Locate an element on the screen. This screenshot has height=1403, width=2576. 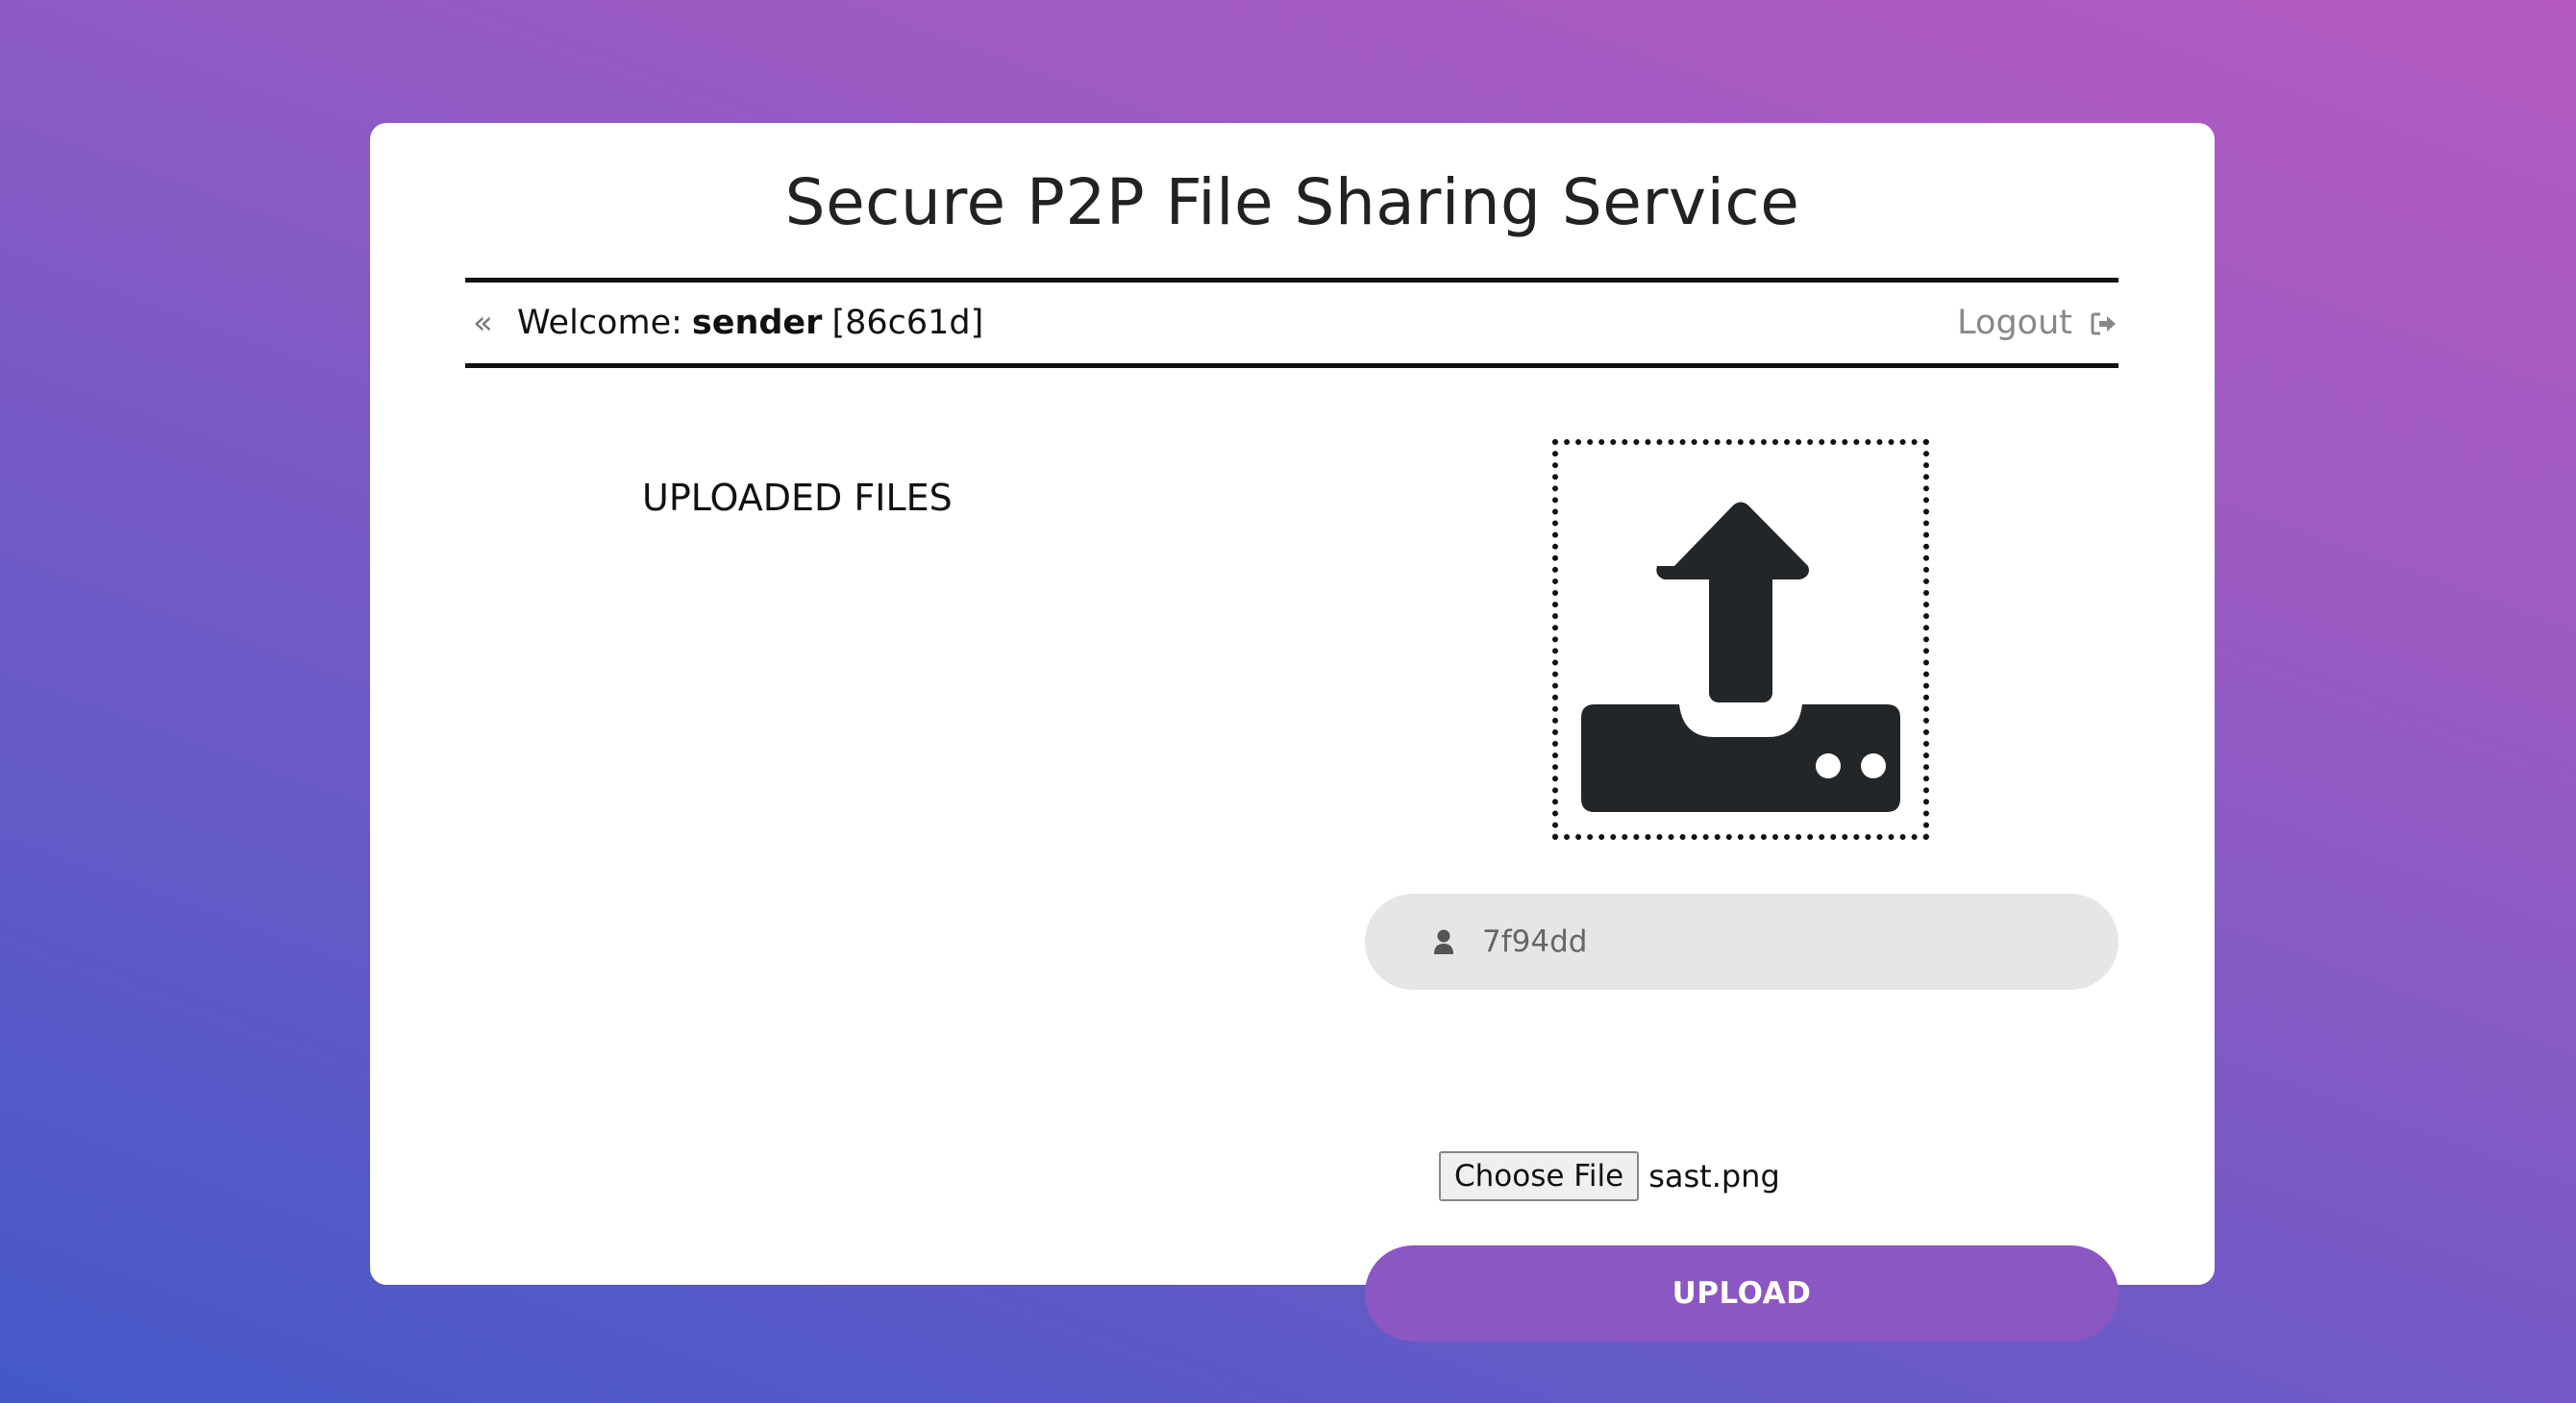
welcome-bar: « Welcome: sender [86c61d] Logout is located at coordinates (1291, 323).